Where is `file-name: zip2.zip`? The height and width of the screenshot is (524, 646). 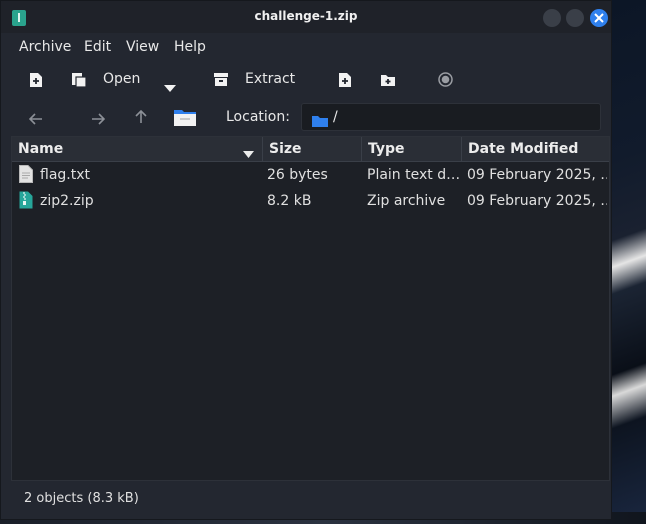 file-name: zip2.zip is located at coordinates (67, 201).